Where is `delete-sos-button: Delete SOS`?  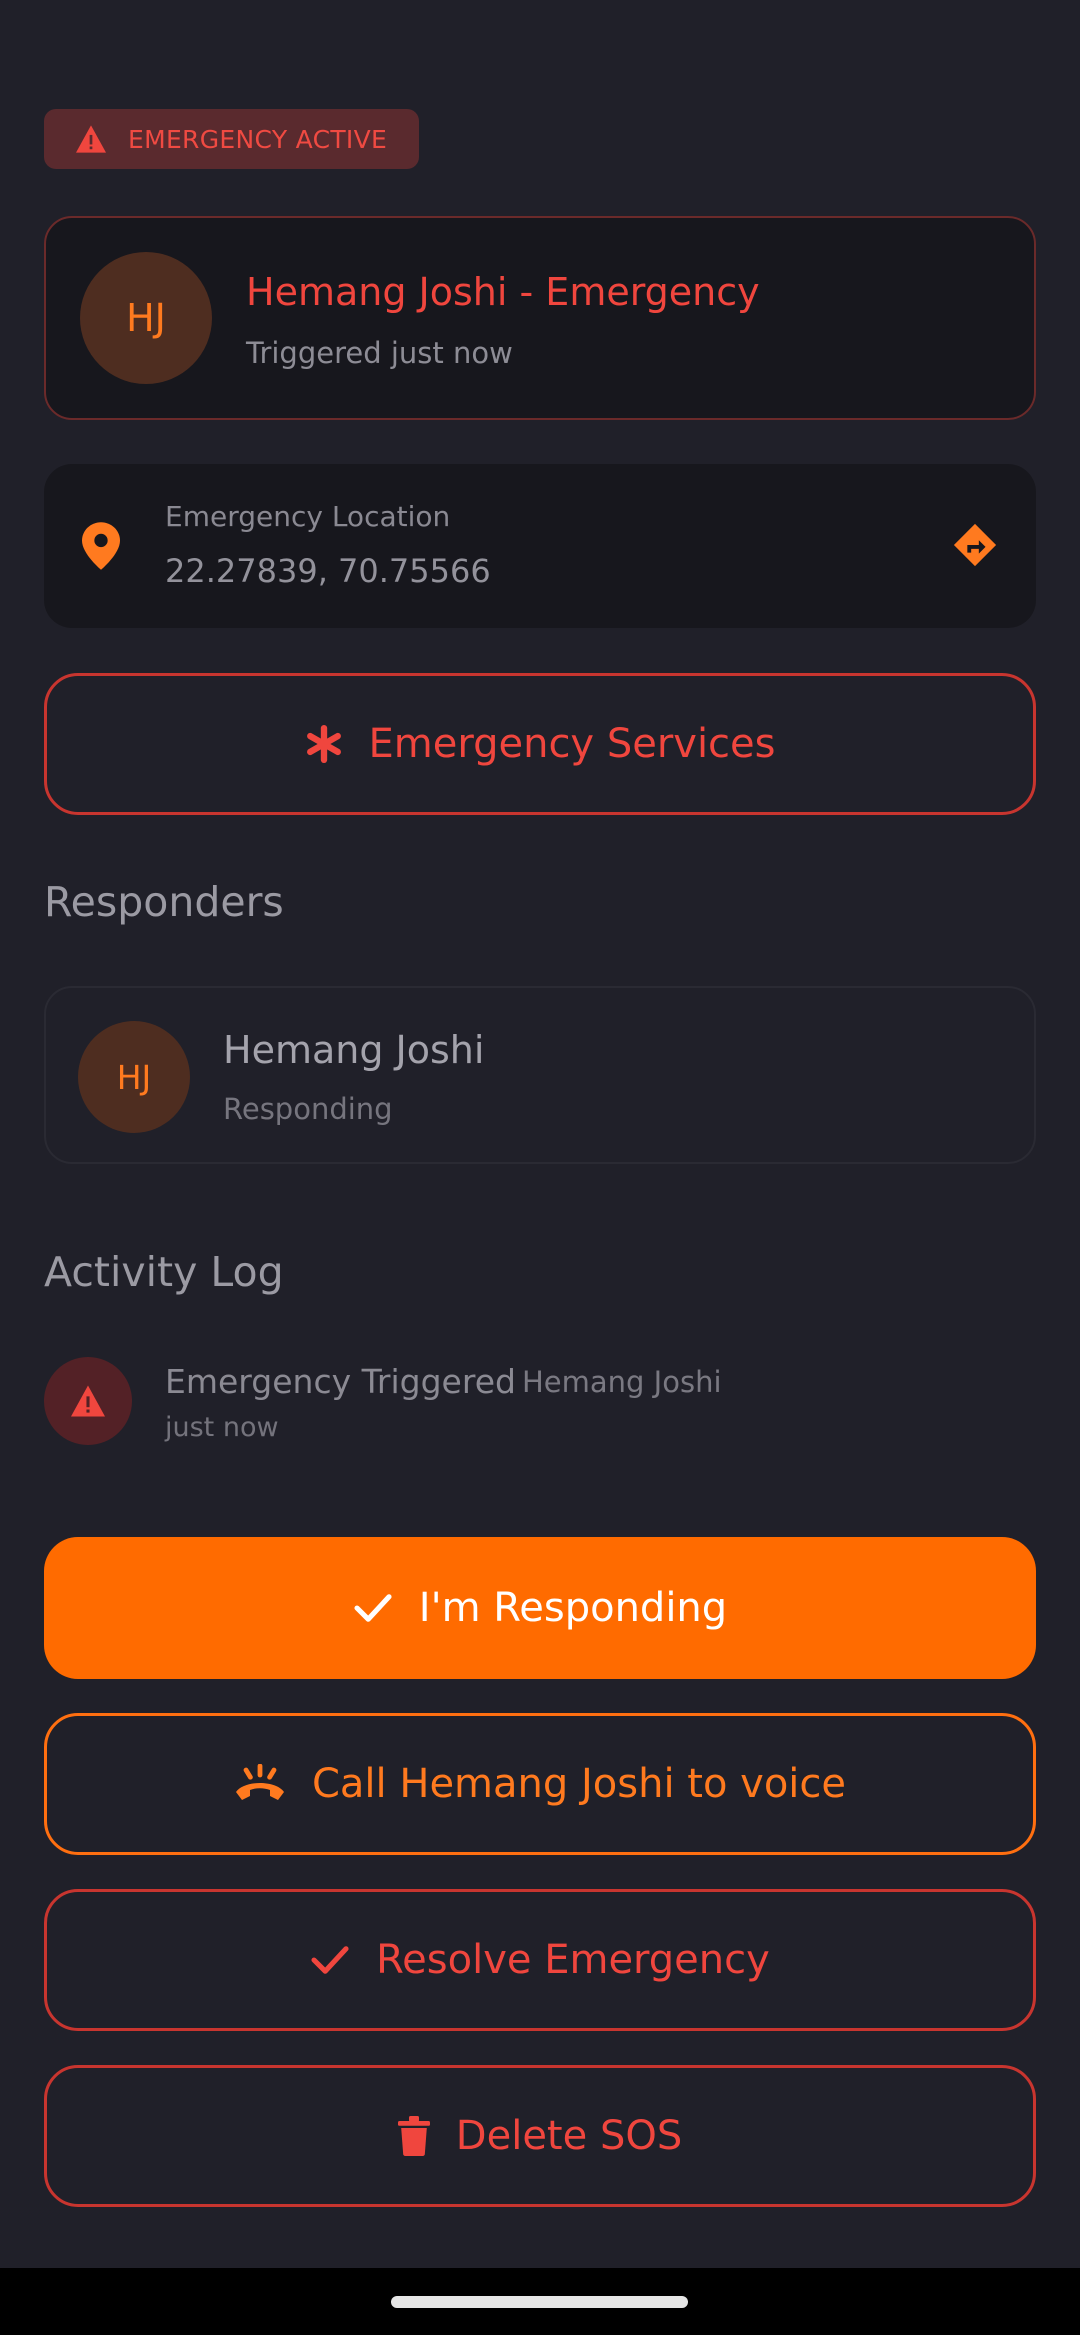
delete-sos-button: Delete SOS is located at coordinates (540, 2136).